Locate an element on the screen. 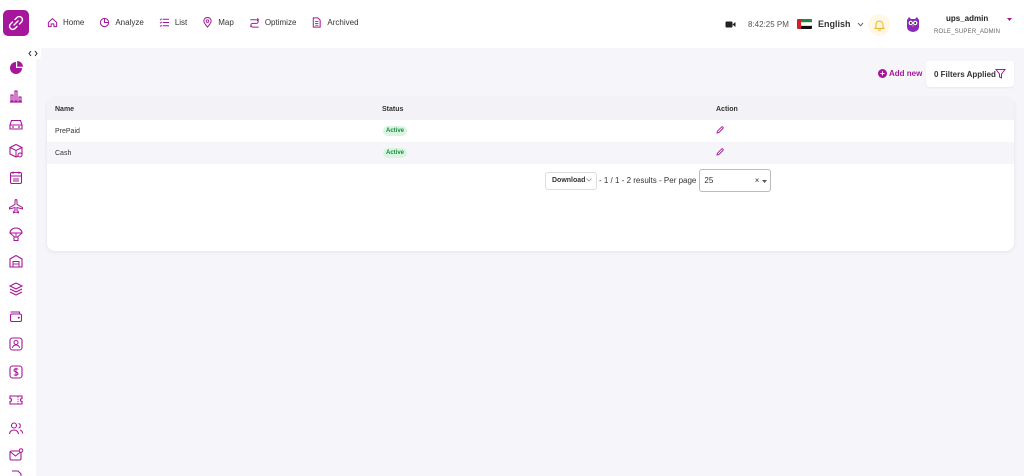 The image size is (1024, 476). users-icon is located at coordinates (15, 428).